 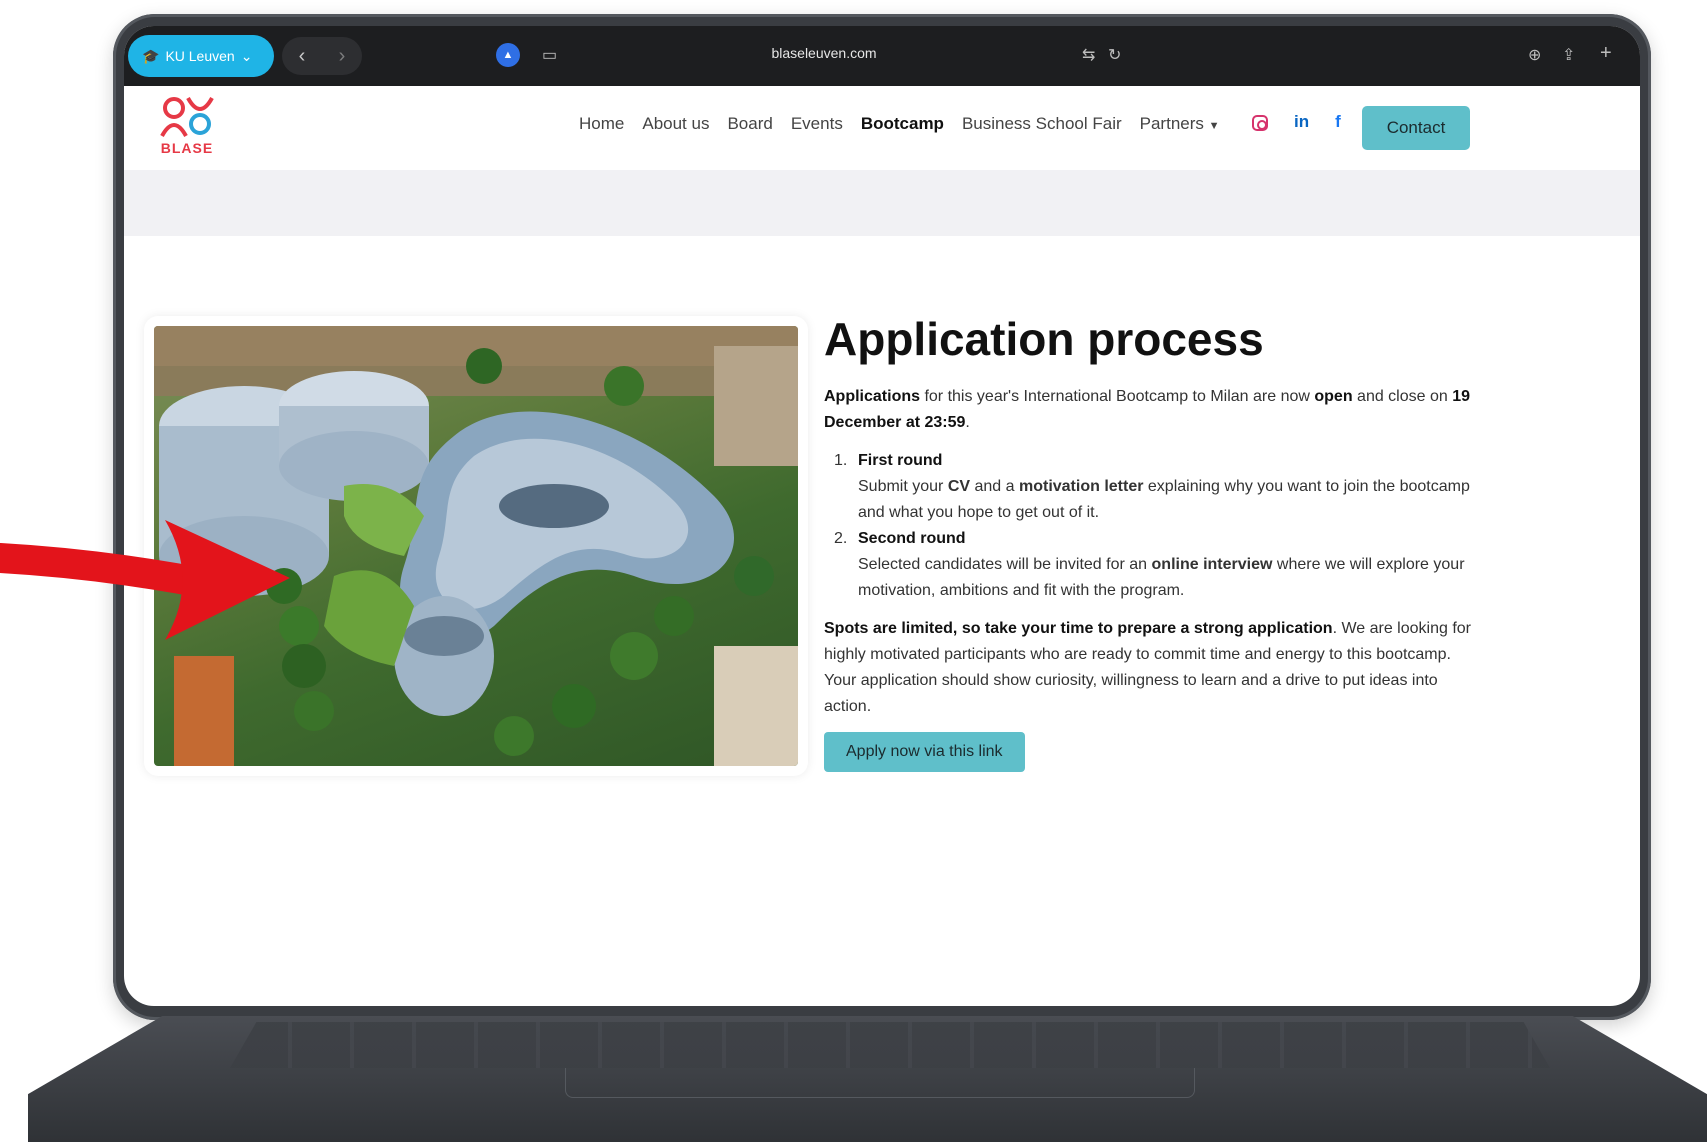 What do you see at coordinates (1081, 486) in the screenshot?
I see `step1-bold-letter: motivation letter` at bounding box center [1081, 486].